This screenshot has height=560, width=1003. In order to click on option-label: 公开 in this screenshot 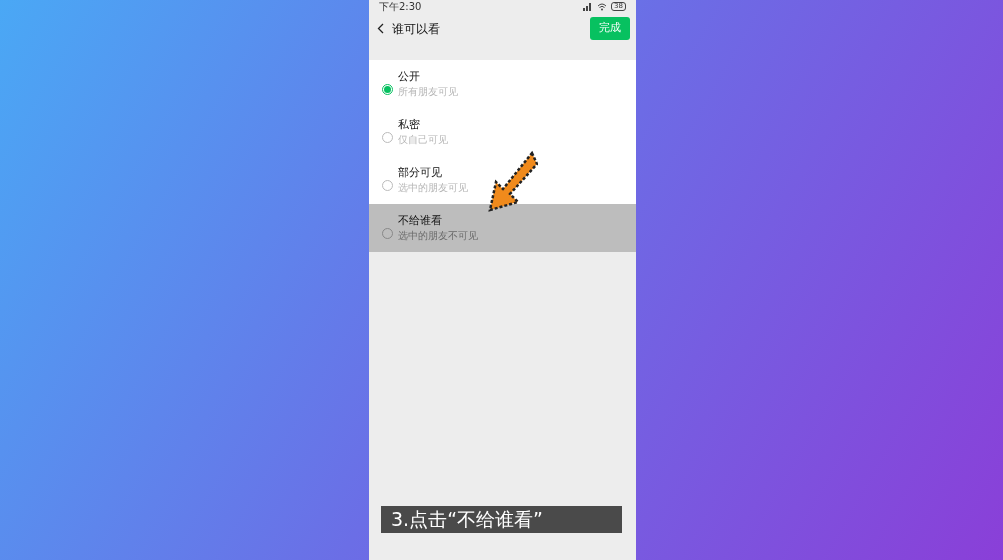, I will do `click(409, 77)`.